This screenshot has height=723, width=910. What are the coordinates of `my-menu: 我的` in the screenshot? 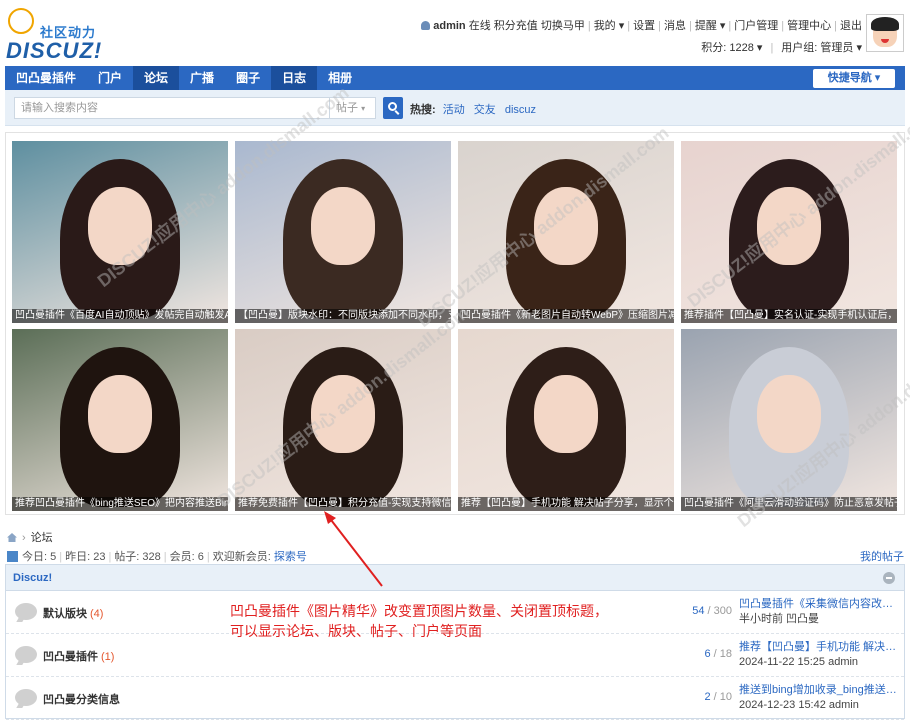 It's located at (605, 26).